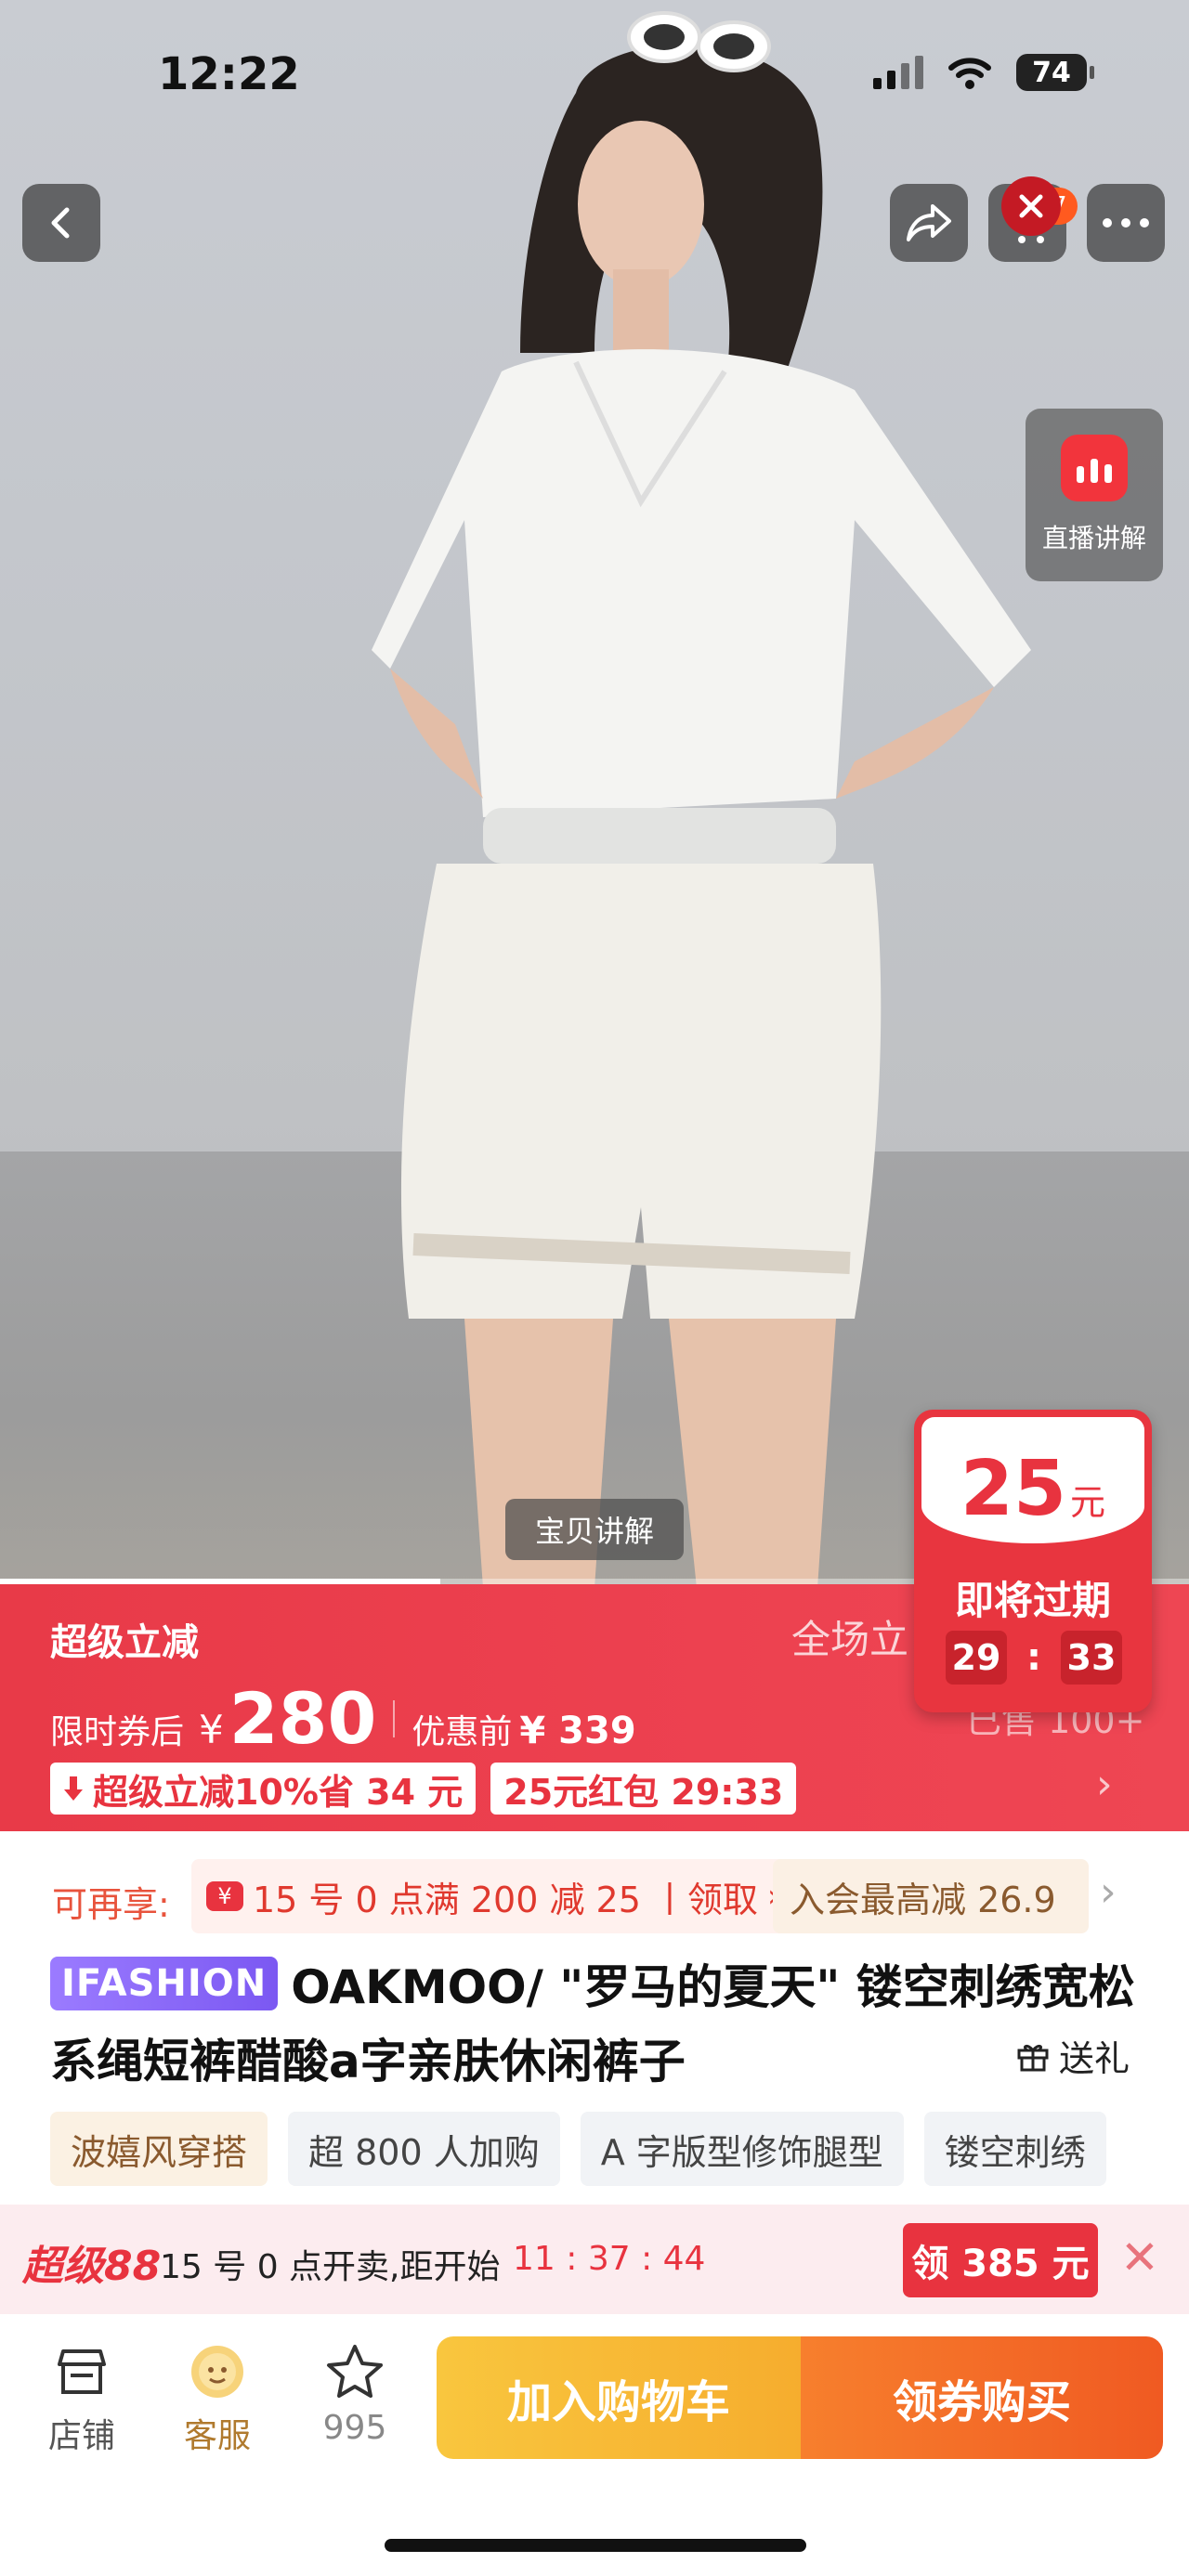 The width and height of the screenshot is (1189, 2576). Describe the element at coordinates (1033, 1561) in the screenshot. I see `expiring-coupon: 25 元 即将过期 29 : 33` at that location.